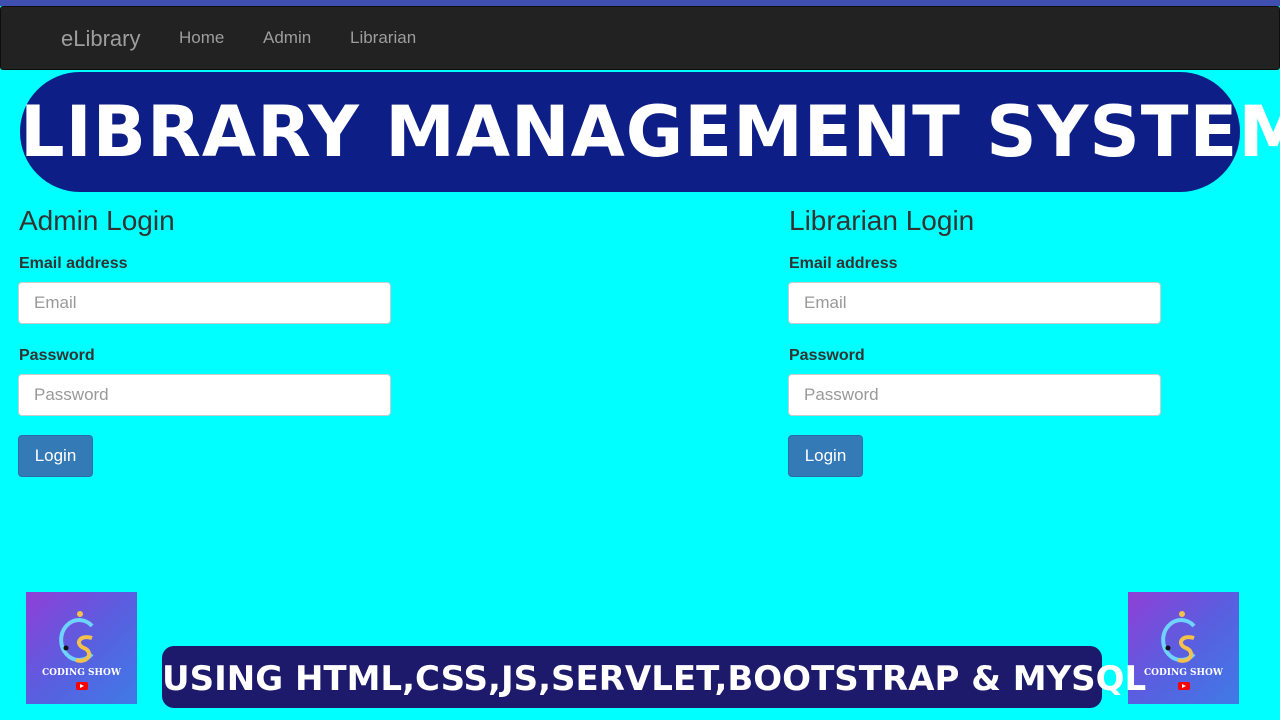 The image size is (1280, 720). I want to click on admin-password-label: Password, so click(57, 355).